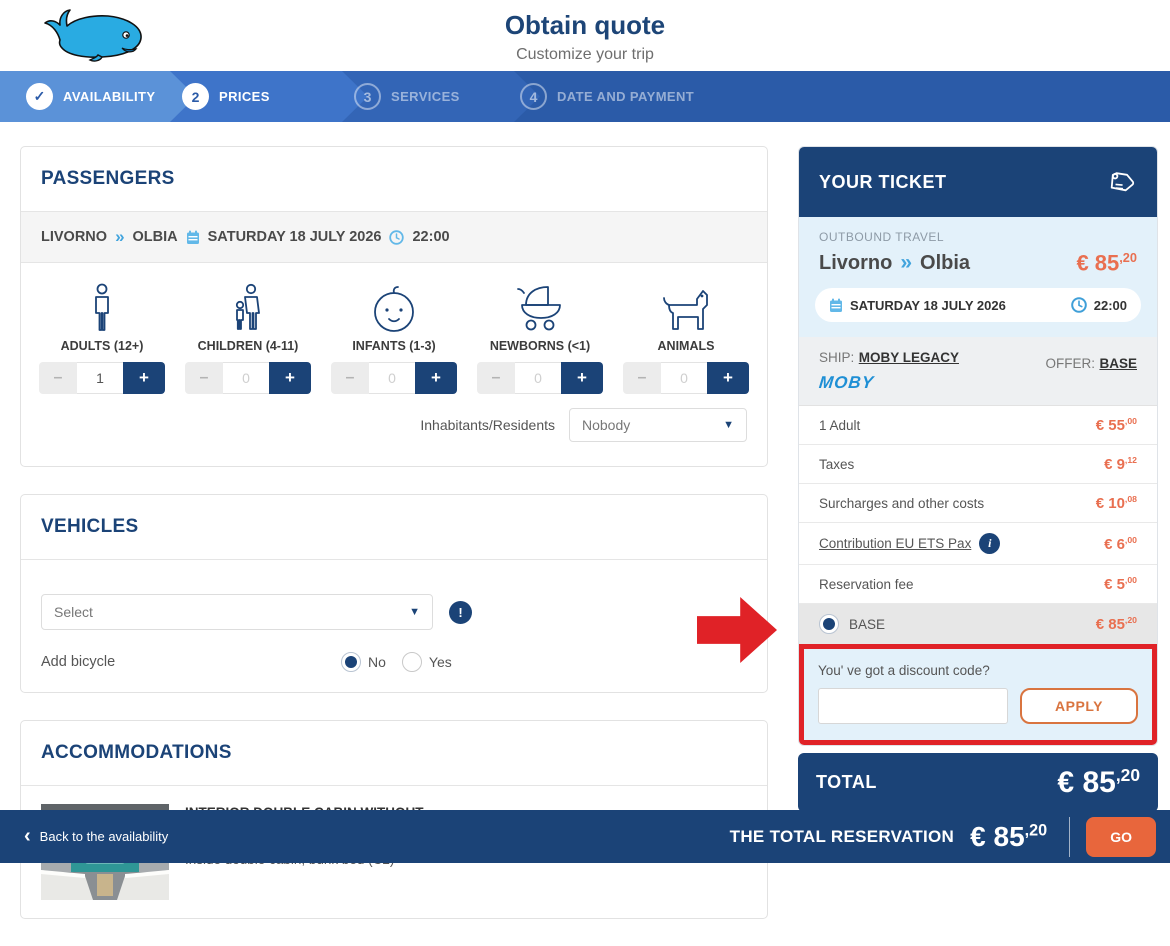 The width and height of the screenshot is (1170, 946). What do you see at coordinates (363, 662) in the screenshot?
I see `bicycle-radio-no: No` at bounding box center [363, 662].